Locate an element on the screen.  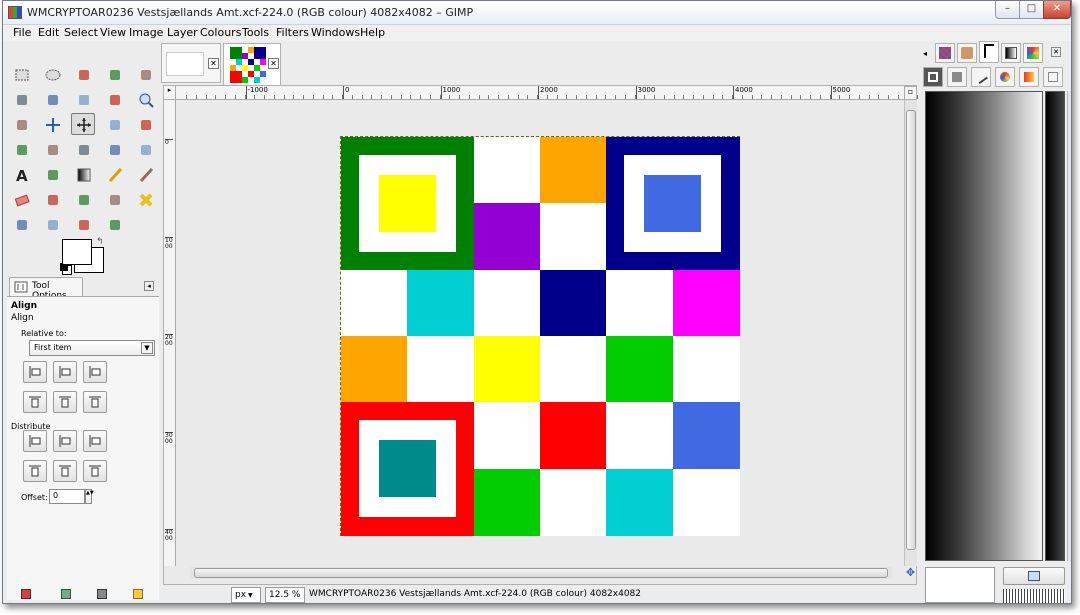
zoom-select: 12.5 % is located at coordinates (285, 595).